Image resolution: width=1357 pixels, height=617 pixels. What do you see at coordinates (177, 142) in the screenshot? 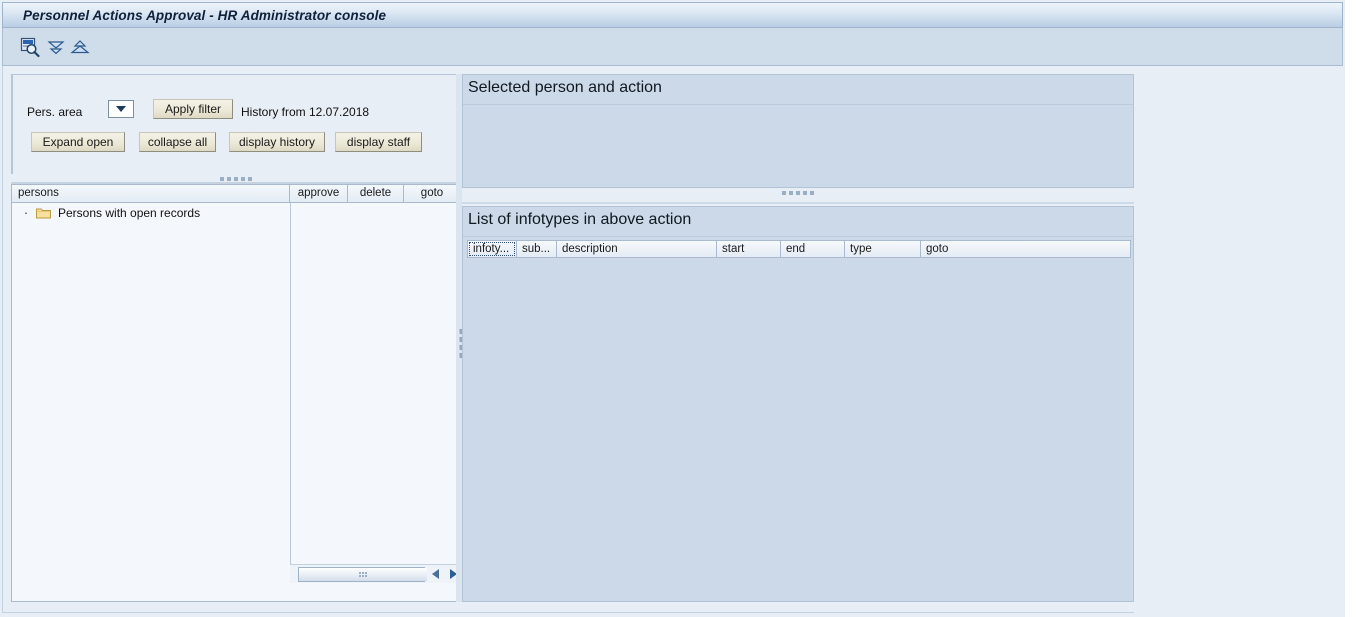
I see `collapse-all-button: collapse all` at bounding box center [177, 142].